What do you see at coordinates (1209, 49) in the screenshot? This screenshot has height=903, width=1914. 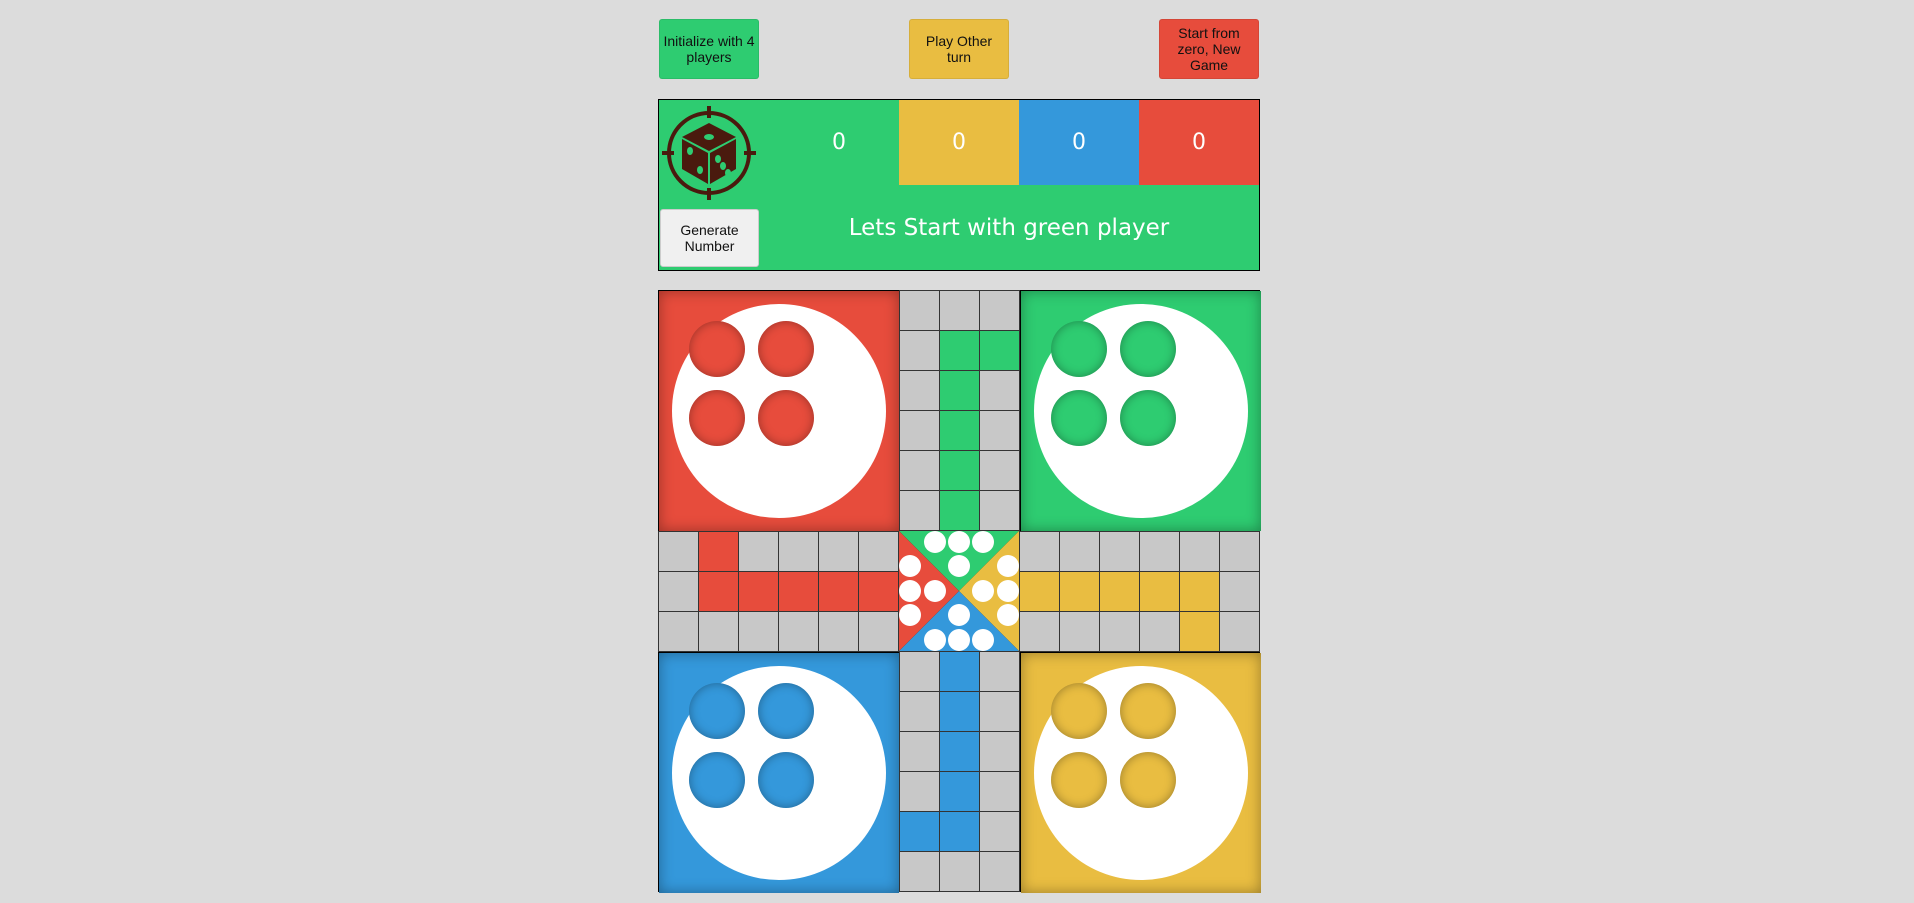 I see `new-game-button: Start from zero, New Game` at bounding box center [1209, 49].